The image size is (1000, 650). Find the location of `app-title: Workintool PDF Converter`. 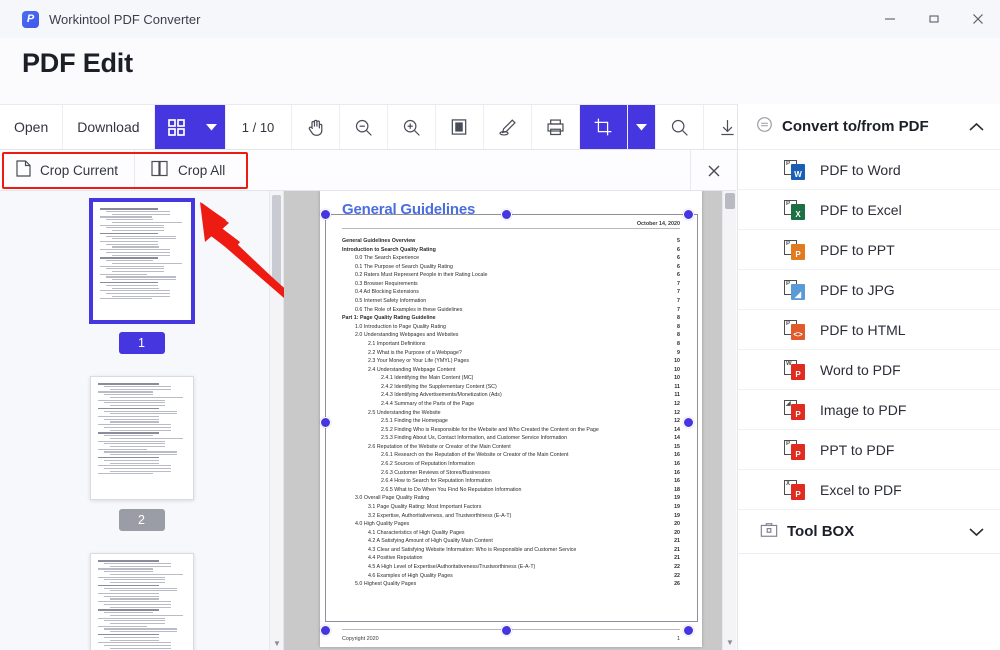

app-title: Workintool PDF Converter is located at coordinates (125, 19).